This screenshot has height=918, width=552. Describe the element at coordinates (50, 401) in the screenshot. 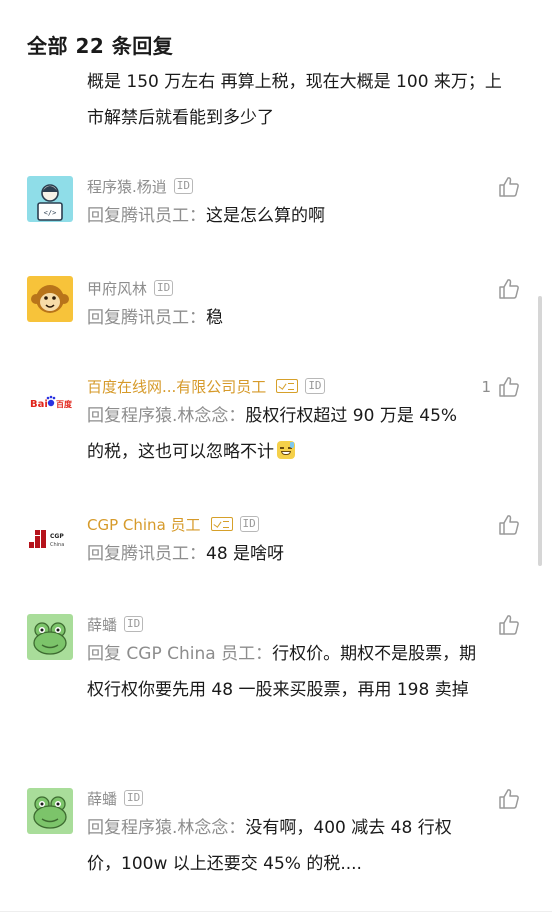

I see `baidu-logo-icon: Bai 百度` at that location.